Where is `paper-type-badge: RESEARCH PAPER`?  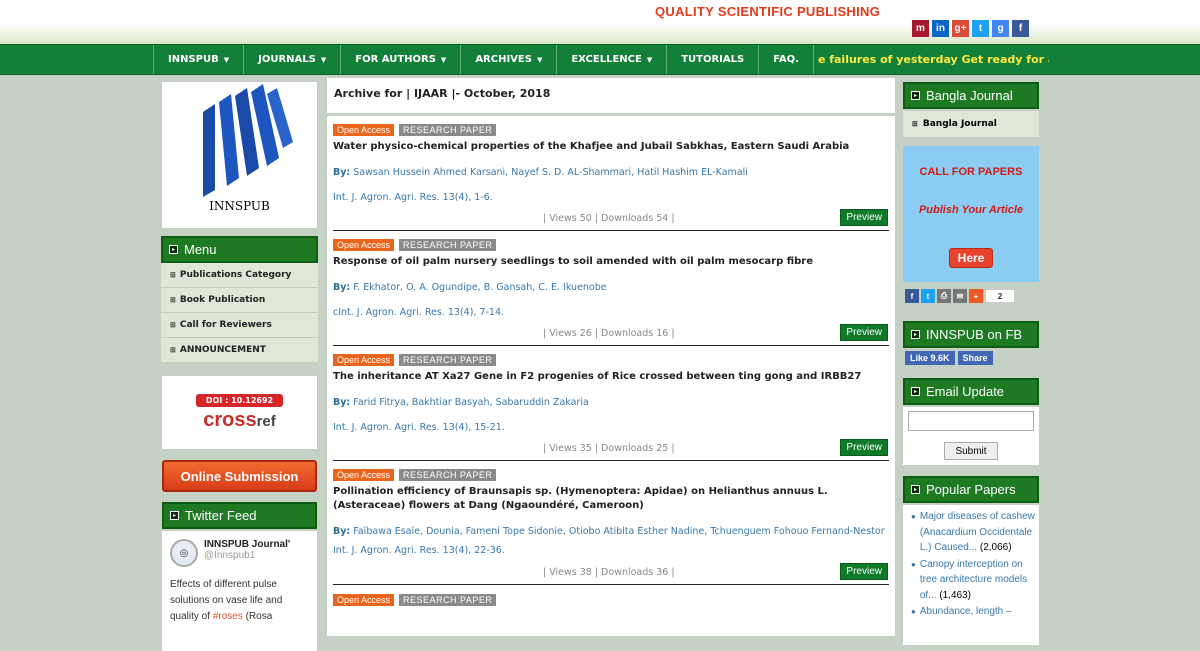
paper-type-badge: RESEARCH PAPER is located at coordinates (448, 600).